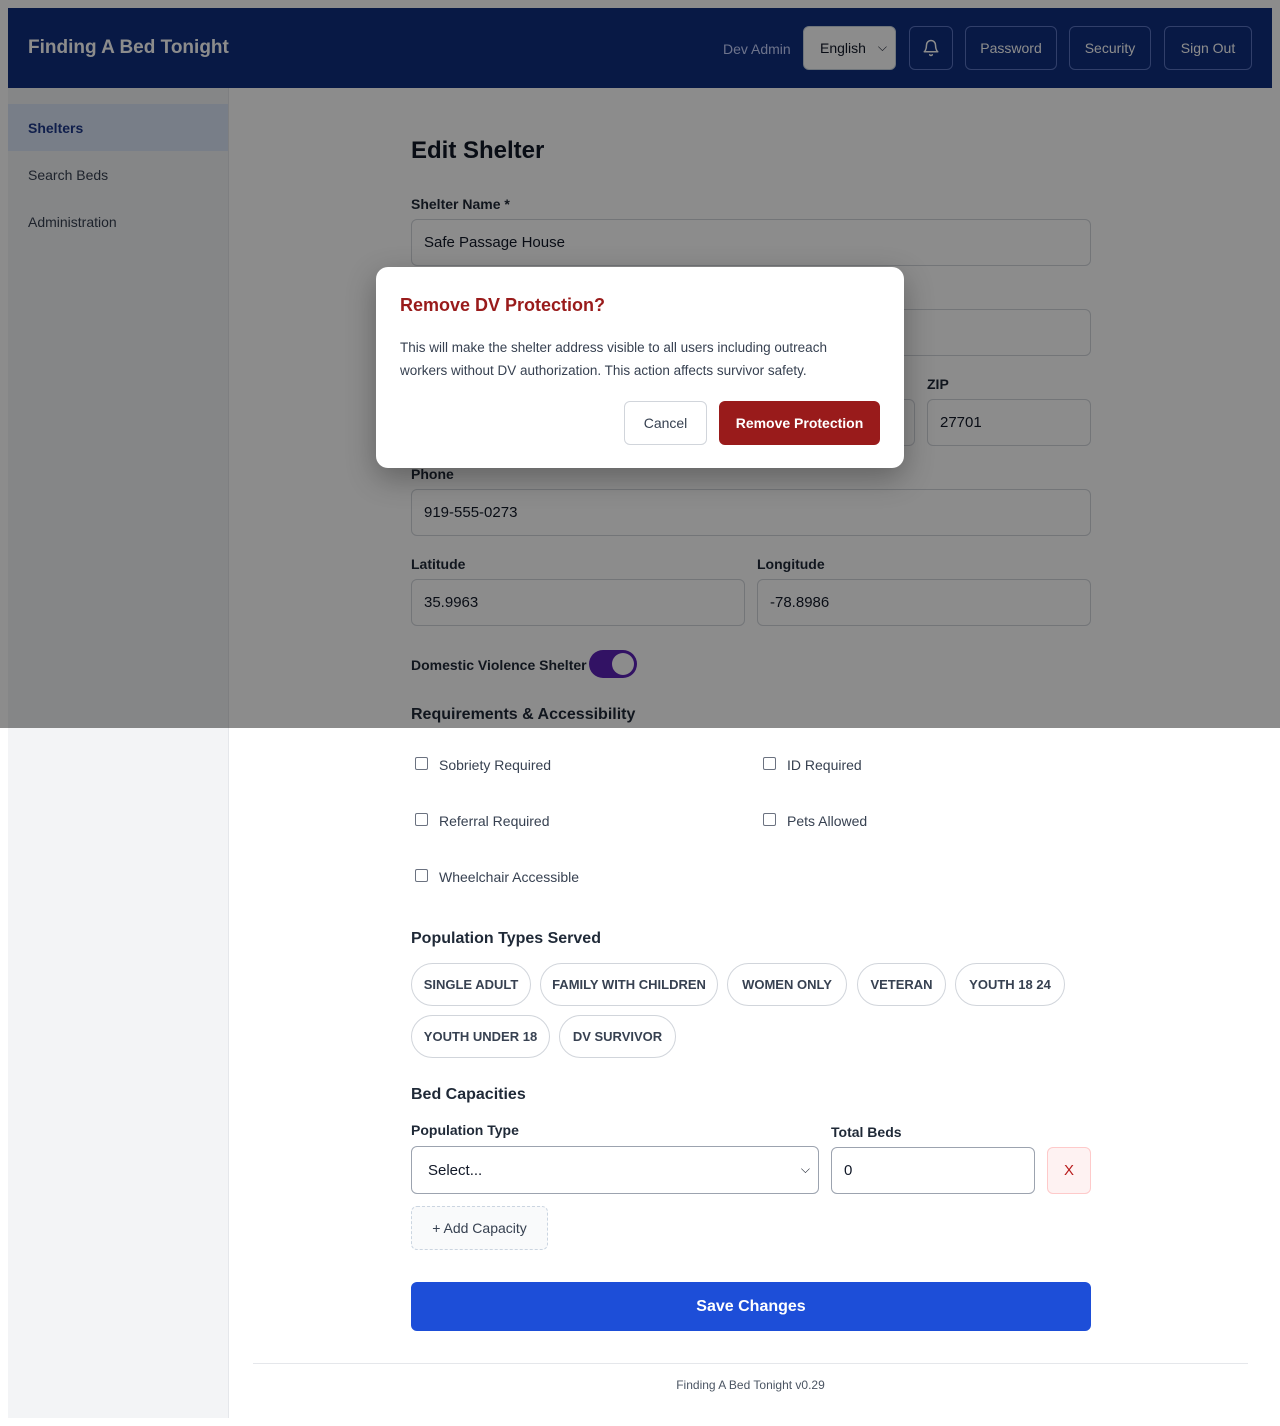 The height and width of the screenshot is (1426, 1280). I want to click on id-required-checkbox, so click(769, 763).